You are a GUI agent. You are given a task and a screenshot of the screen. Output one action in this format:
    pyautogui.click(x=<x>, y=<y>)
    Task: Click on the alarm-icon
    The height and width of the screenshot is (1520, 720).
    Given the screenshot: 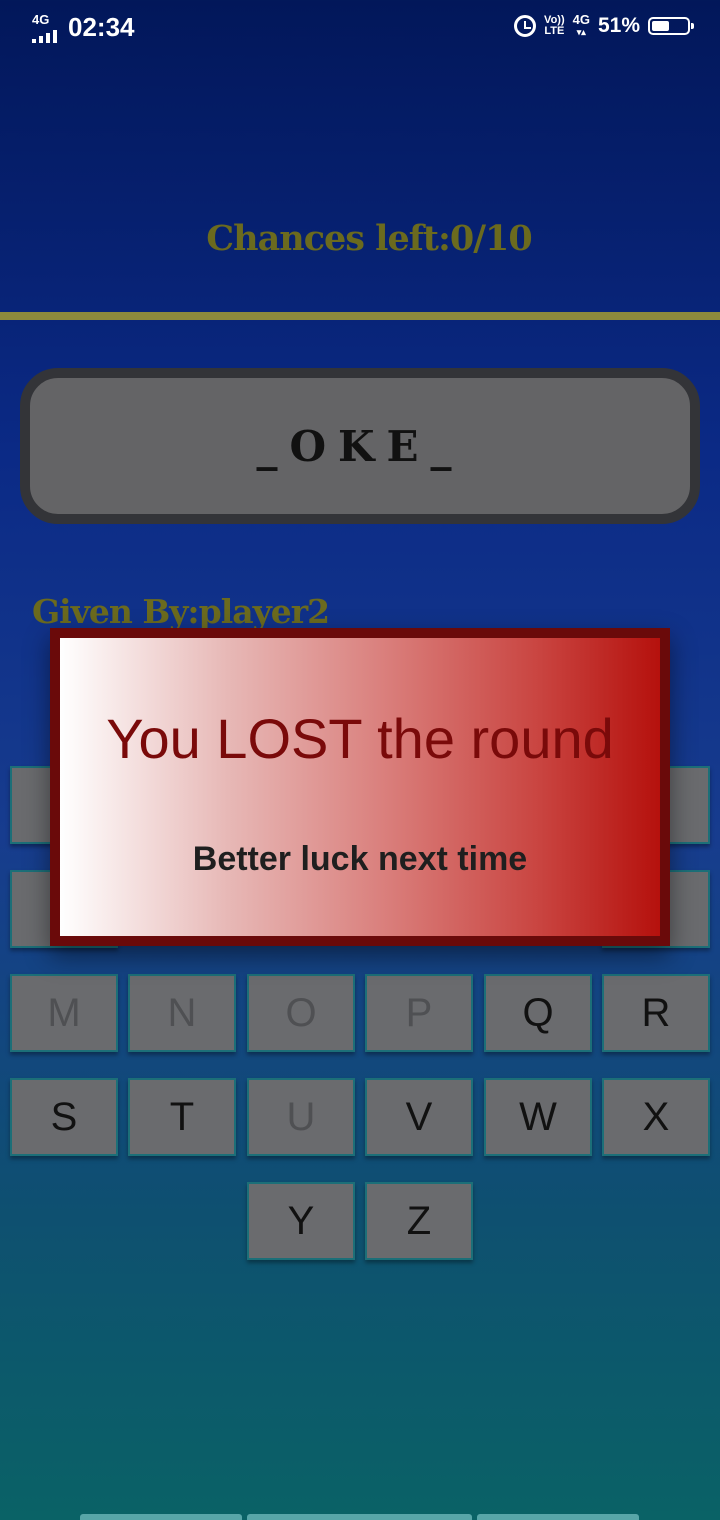 What is the action you would take?
    pyautogui.click(x=525, y=26)
    